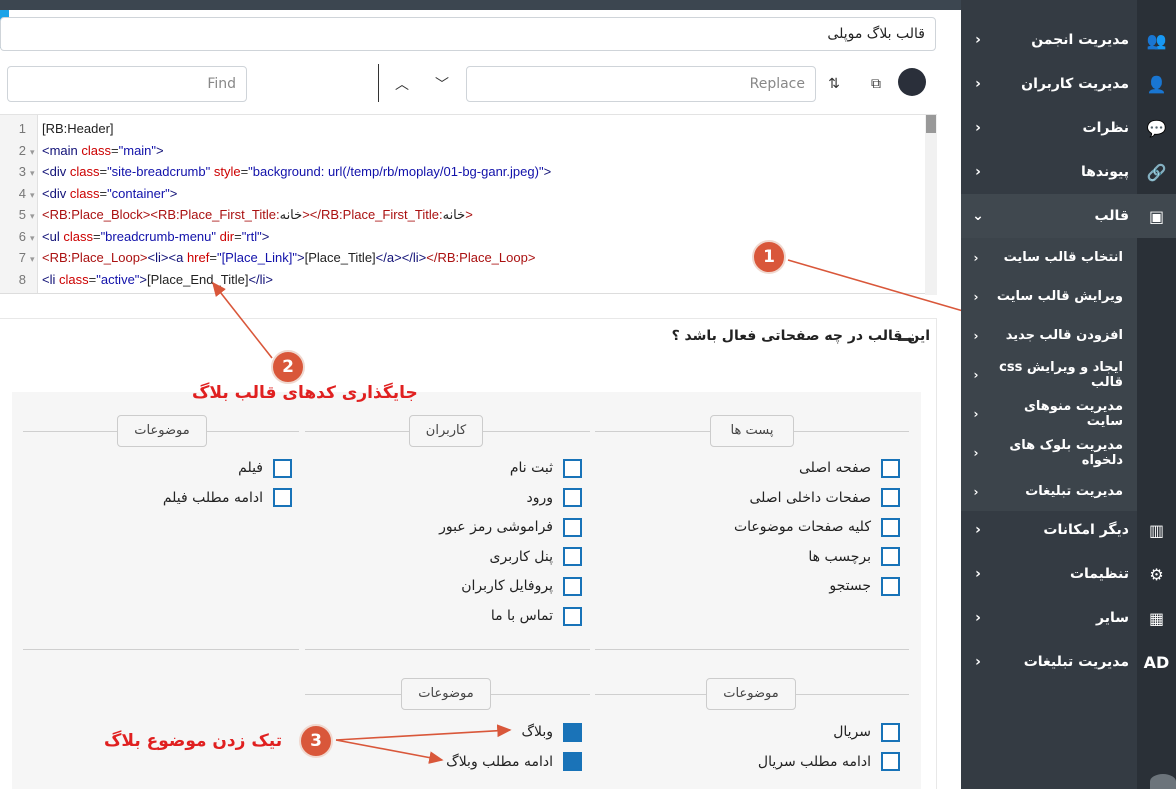 This screenshot has width=1176, height=789. What do you see at coordinates (1049, 491) in the screenshot?
I see `sidebar-subitem: مدیریت تبلیغات ‹` at bounding box center [1049, 491].